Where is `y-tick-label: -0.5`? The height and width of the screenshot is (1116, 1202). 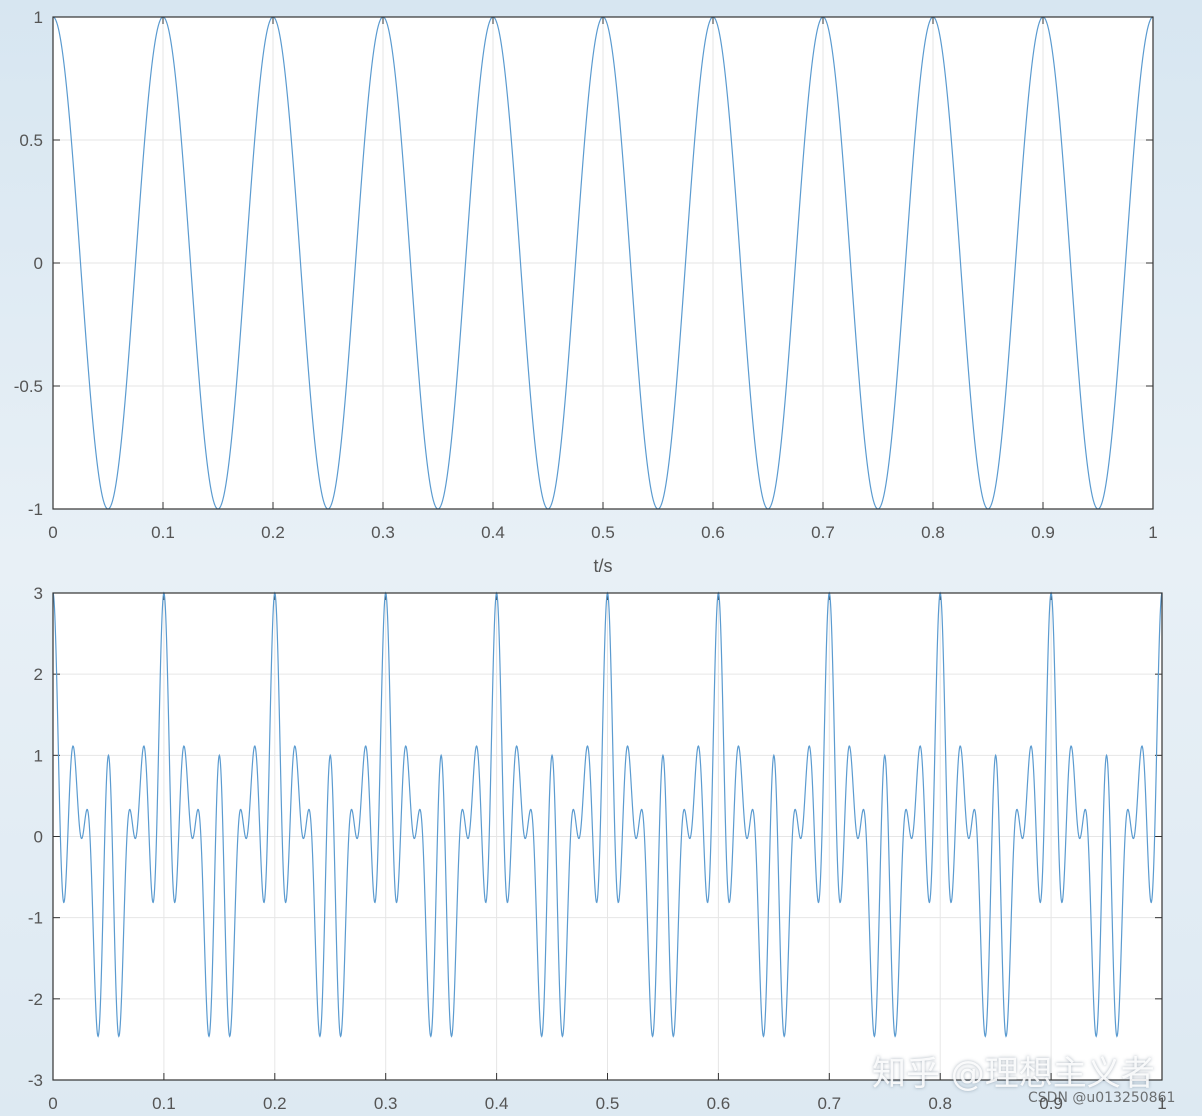 y-tick-label: -0.5 is located at coordinates (28, 386).